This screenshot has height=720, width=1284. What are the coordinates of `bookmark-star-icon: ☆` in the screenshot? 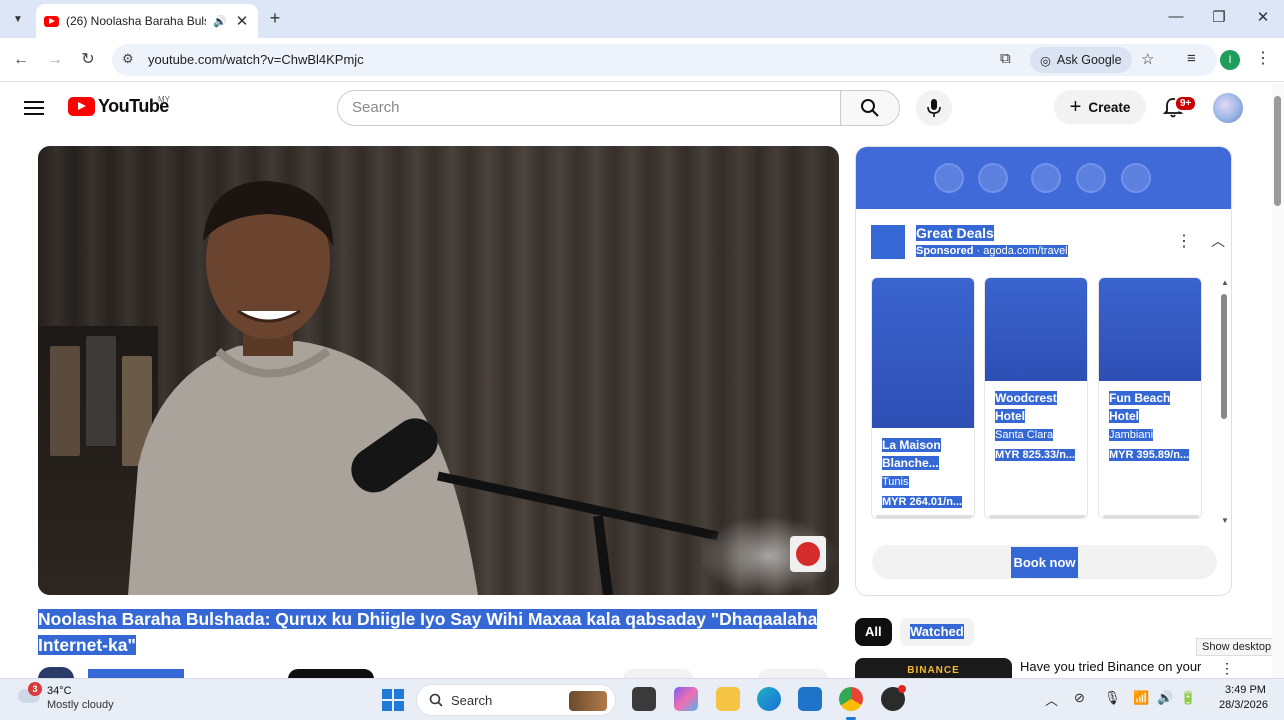 It's located at (1147, 59).